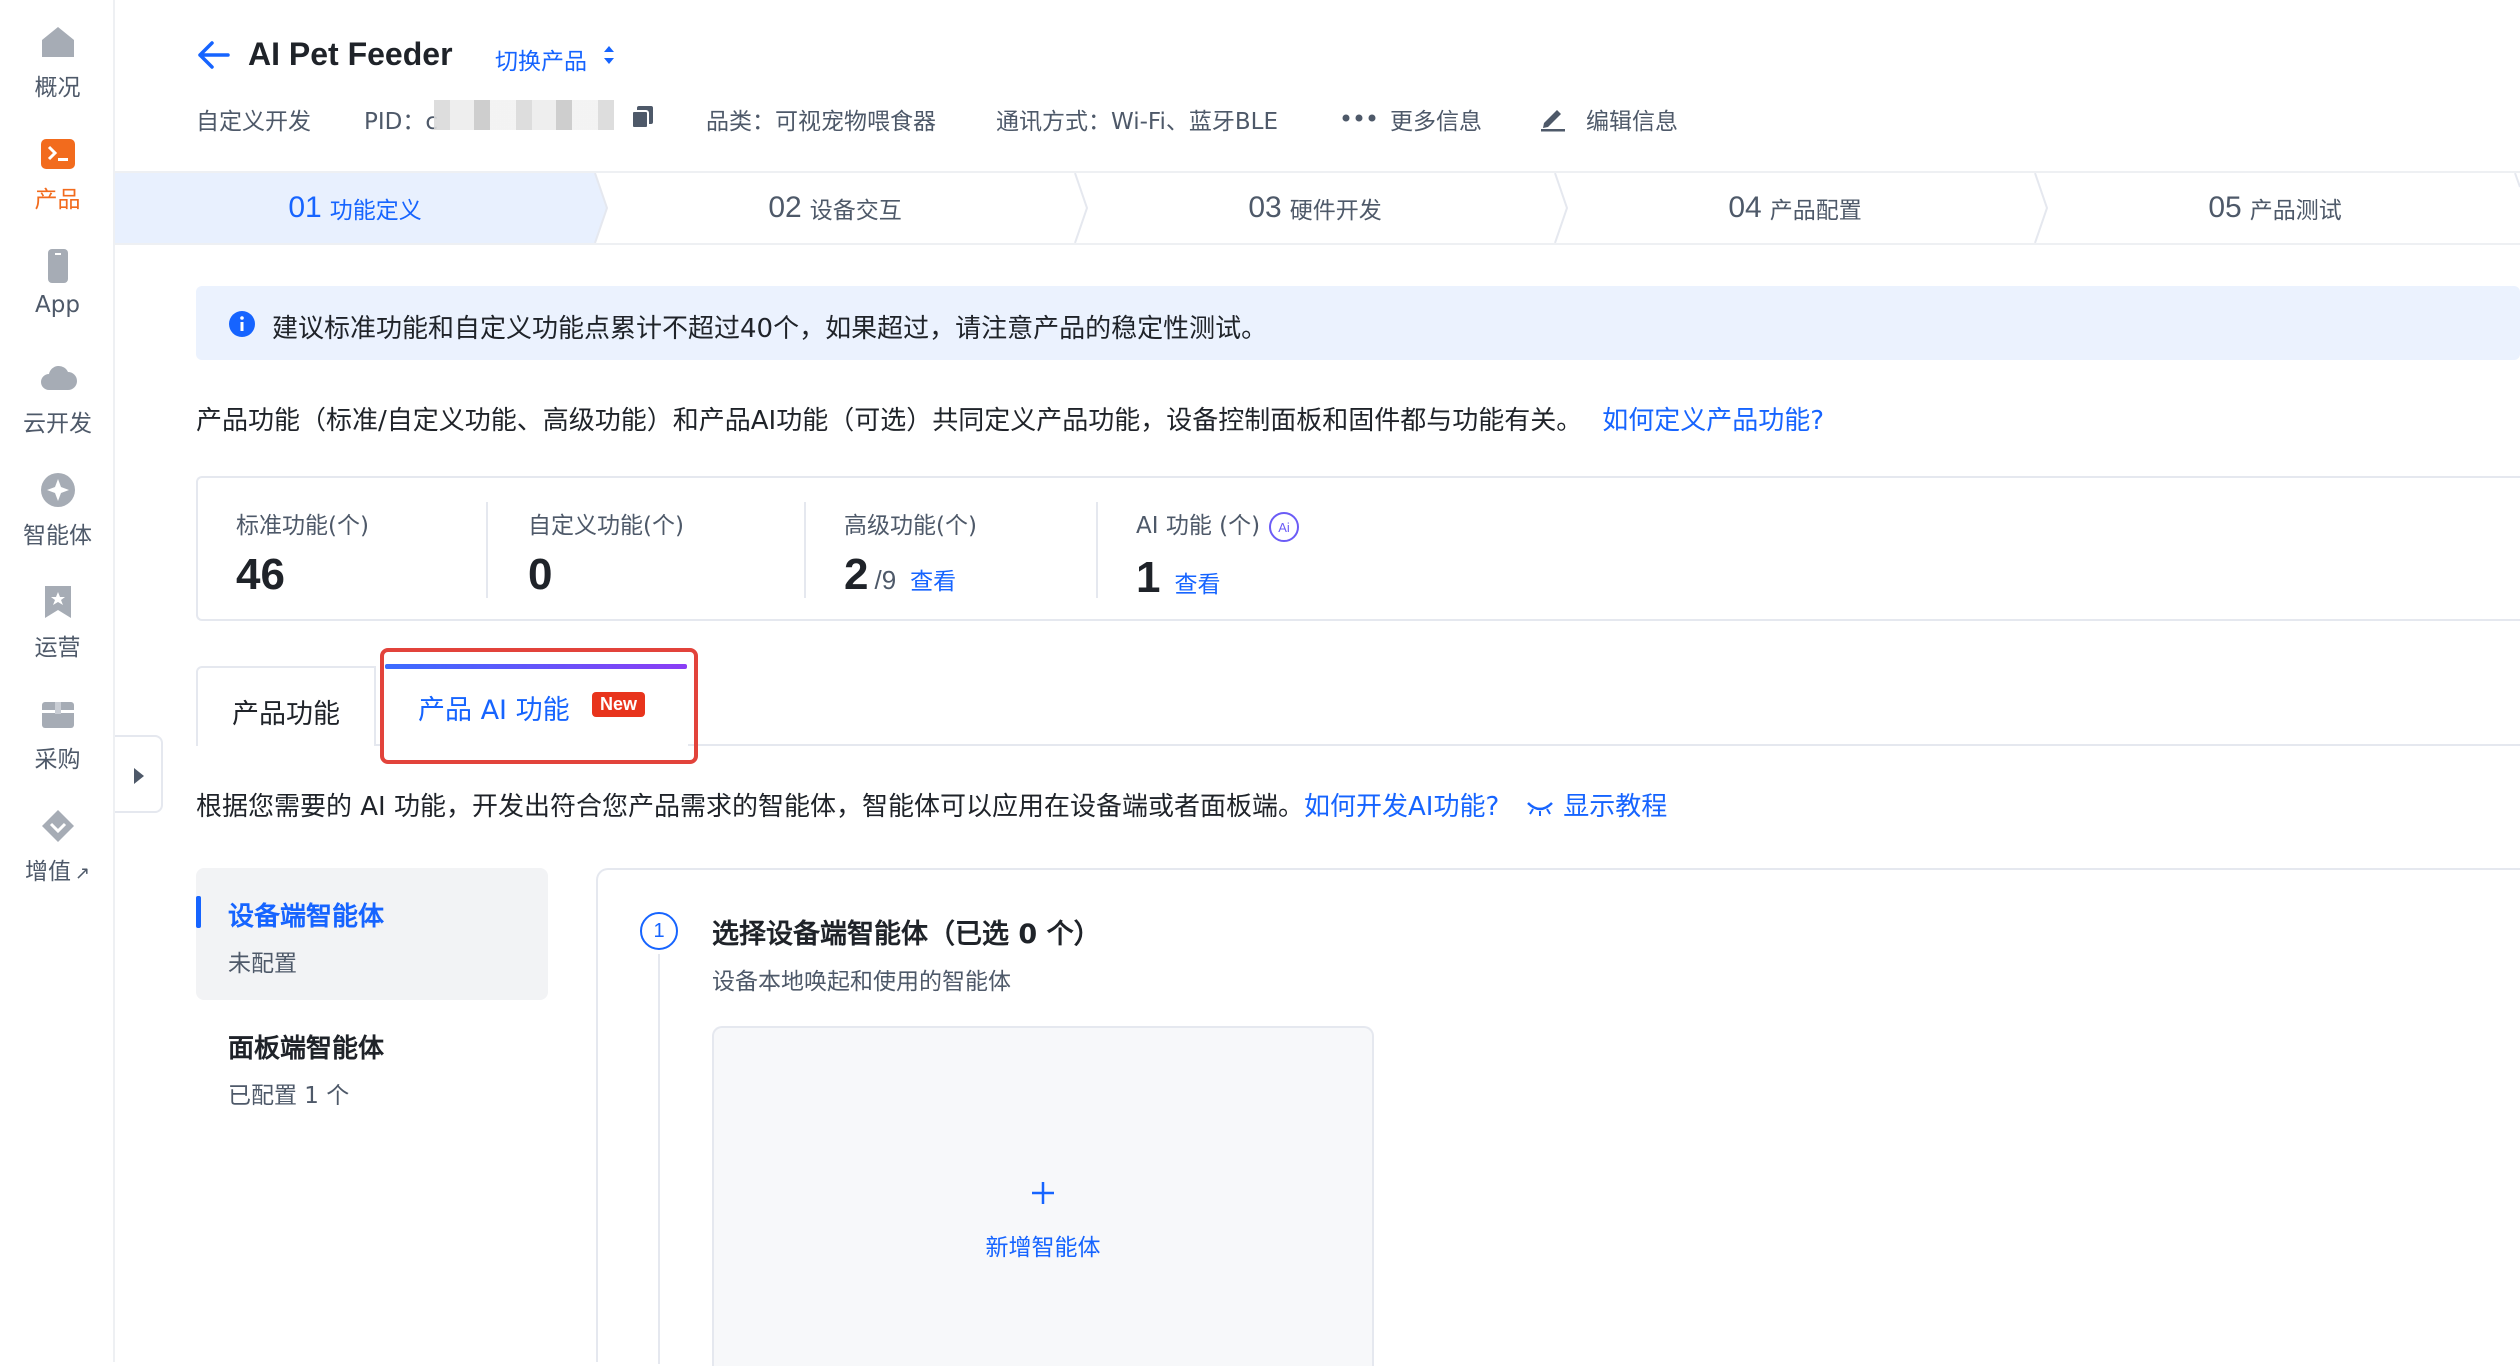  I want to click on step-name: 设备交互, so click(855, 211).